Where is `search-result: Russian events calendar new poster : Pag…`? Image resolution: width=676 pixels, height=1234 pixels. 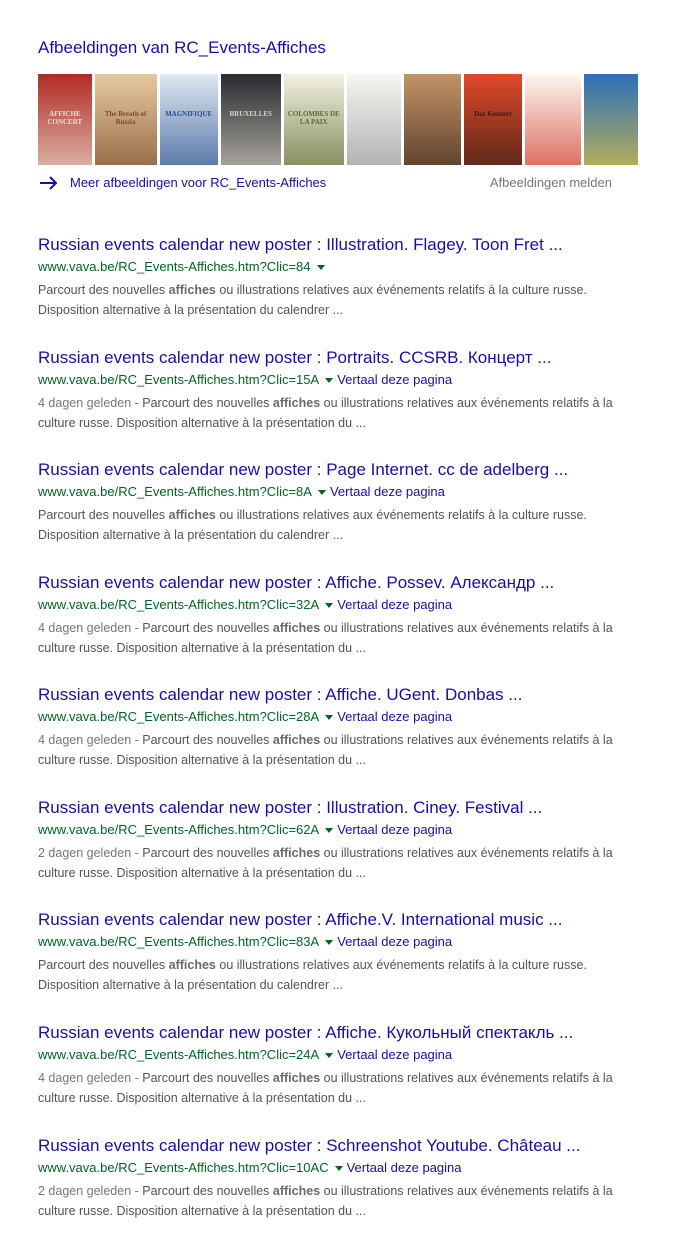 search-result: Russian events calendar new poster : Pag… is located at coordinates (338, 502).